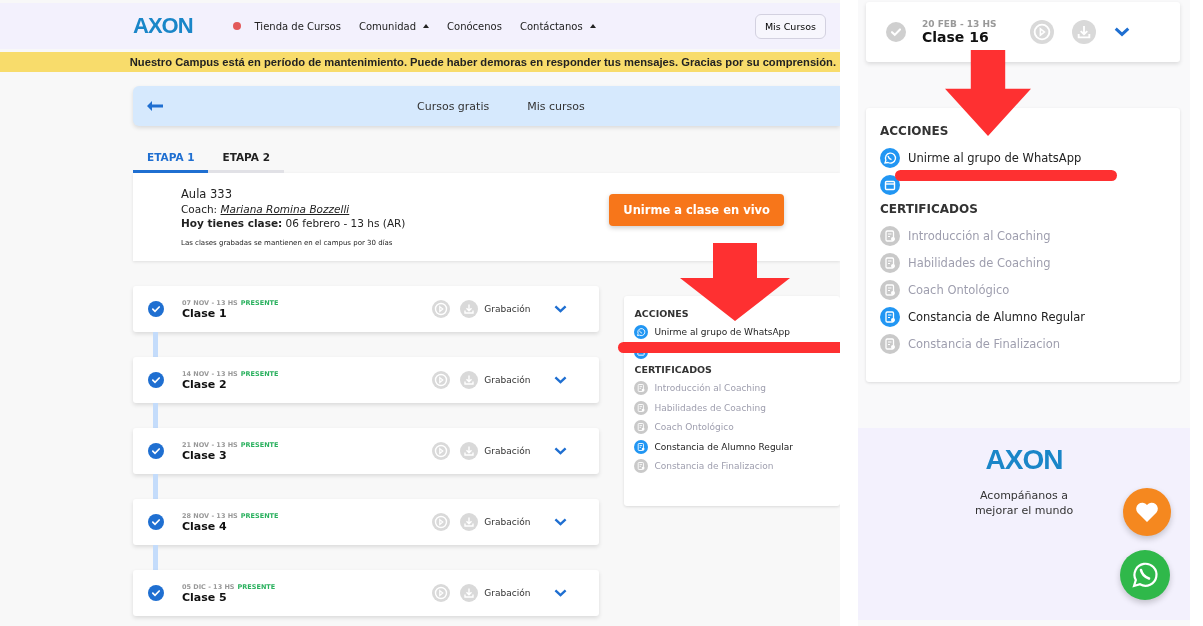 This screenshot has height=626, width=1203. Describe the element at coordinates (207, 194) in the screenshot. I see `classroom-name: Aula 333` at that location.